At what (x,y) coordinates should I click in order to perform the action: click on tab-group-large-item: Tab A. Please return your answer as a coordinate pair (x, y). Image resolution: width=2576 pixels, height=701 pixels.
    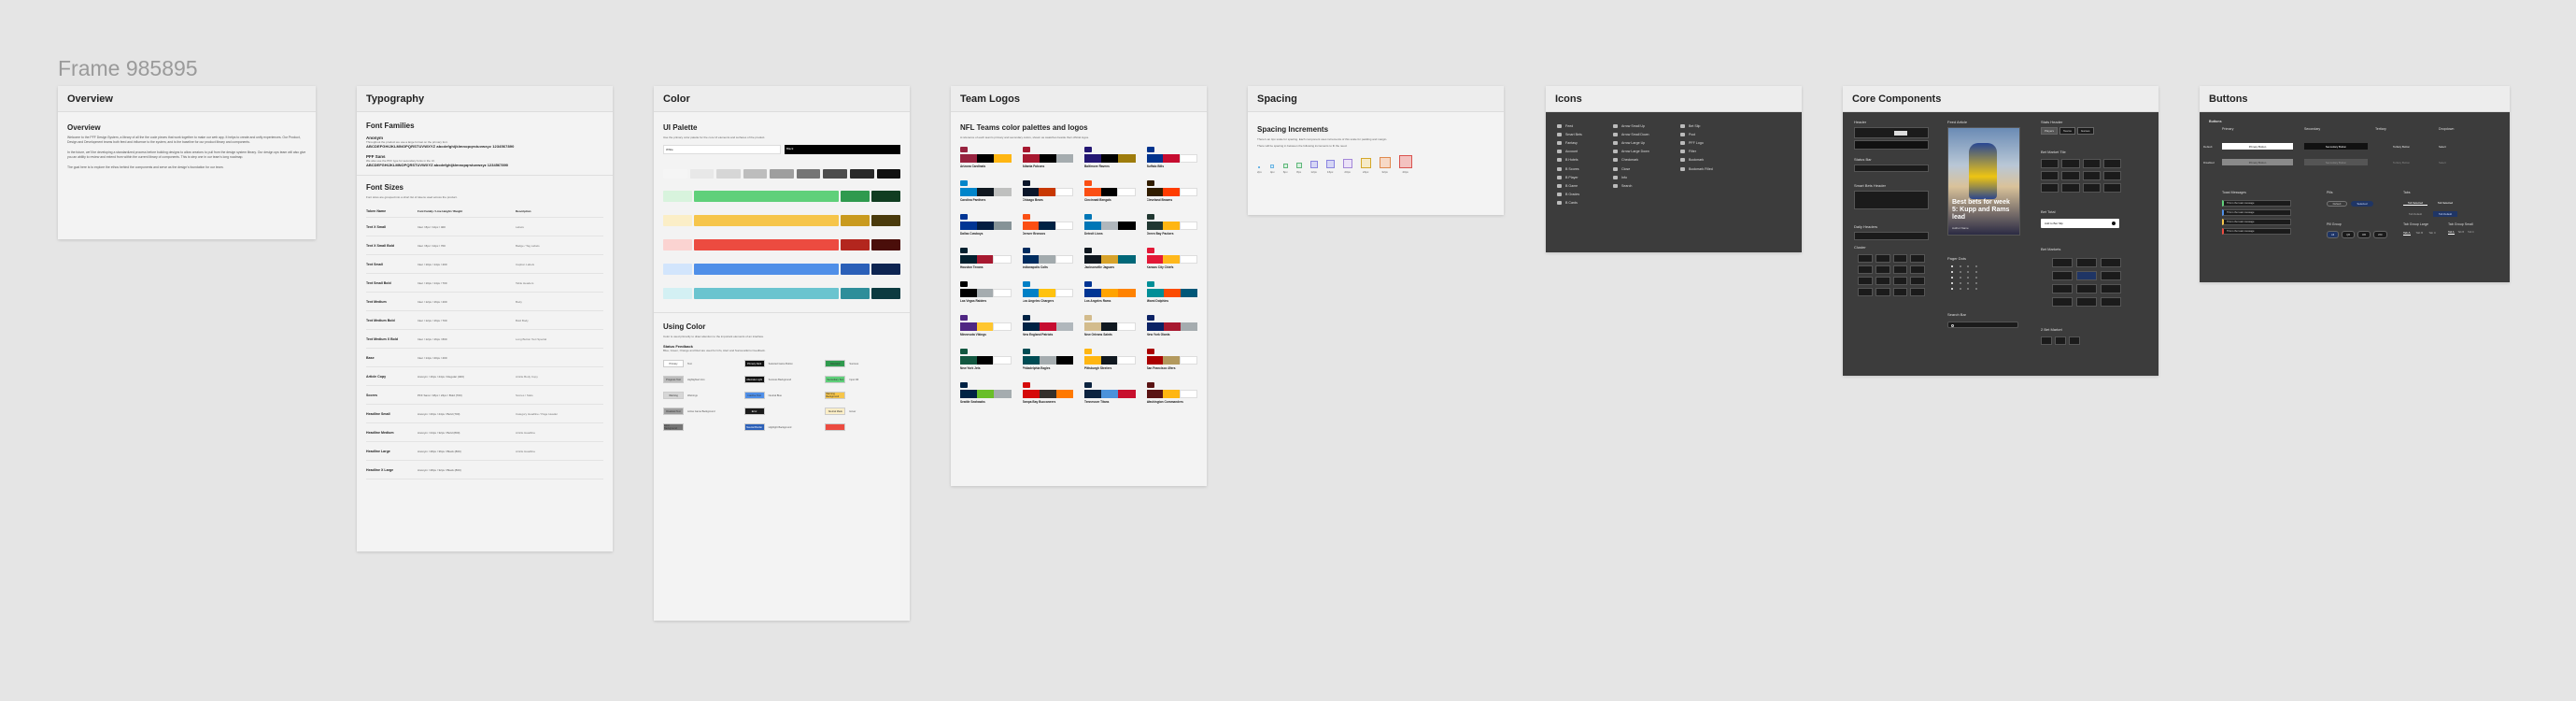
    Looking at the image, I should click on (2407, 233).